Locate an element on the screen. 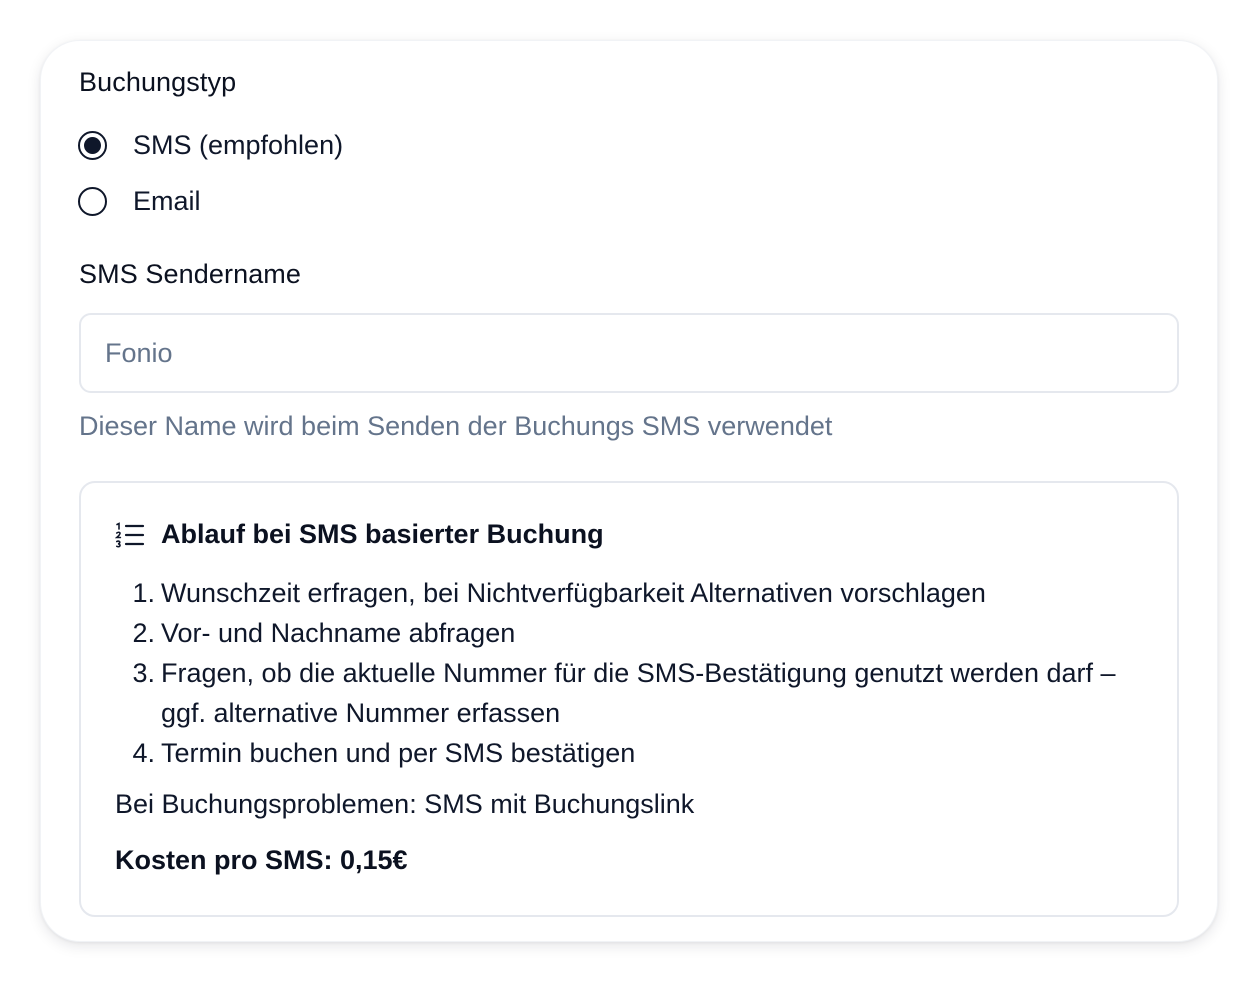  sender-name-input is located at coordinates (629, 353).